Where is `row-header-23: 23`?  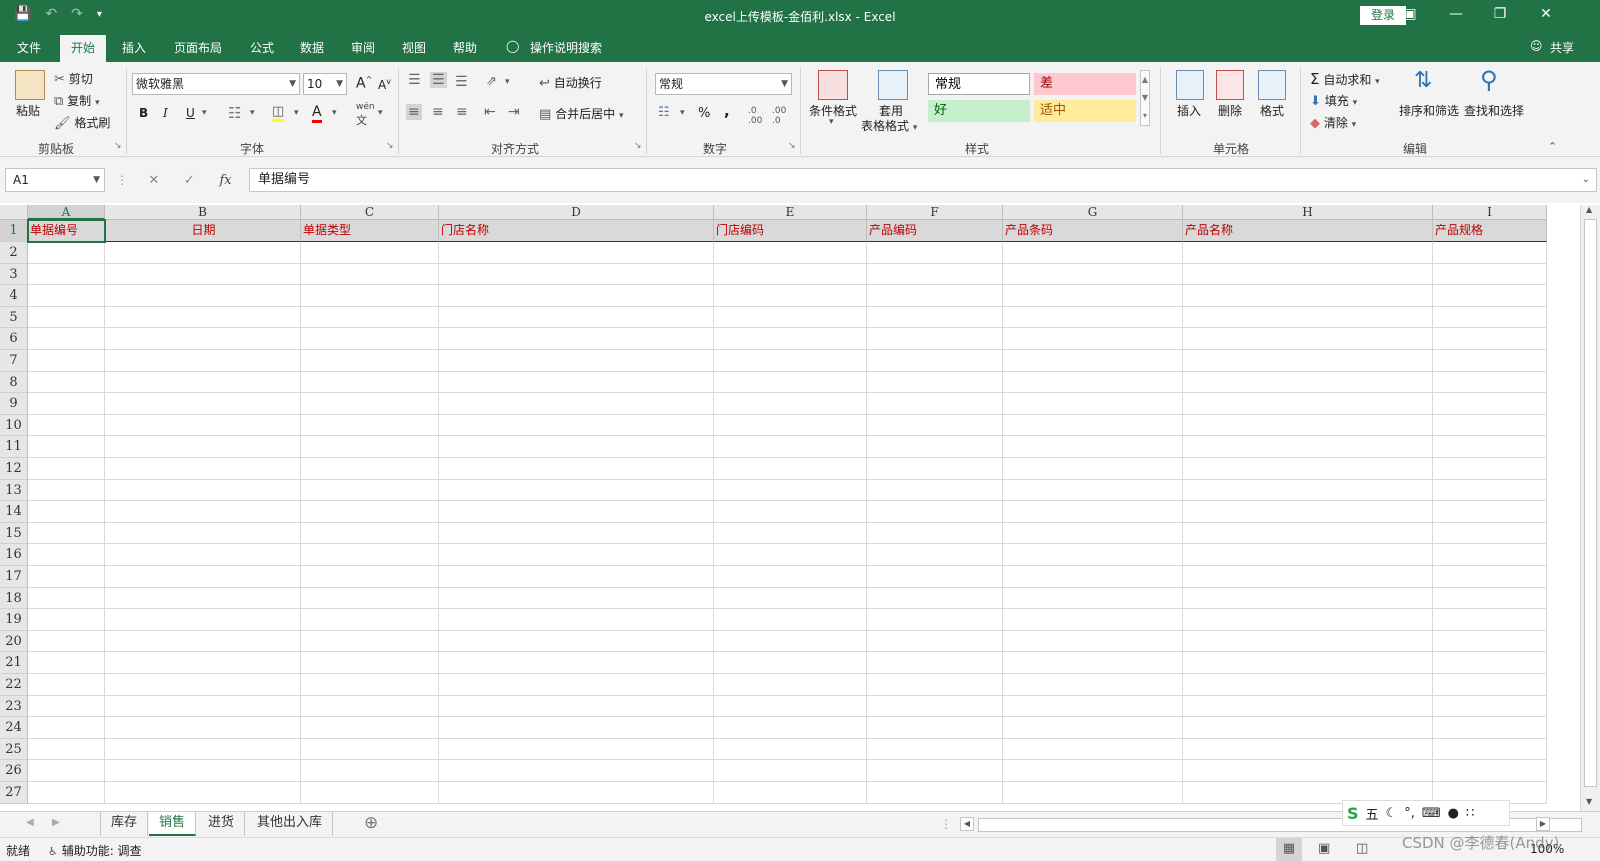
row-header-23: 23 is located at coordinates (14, 706).